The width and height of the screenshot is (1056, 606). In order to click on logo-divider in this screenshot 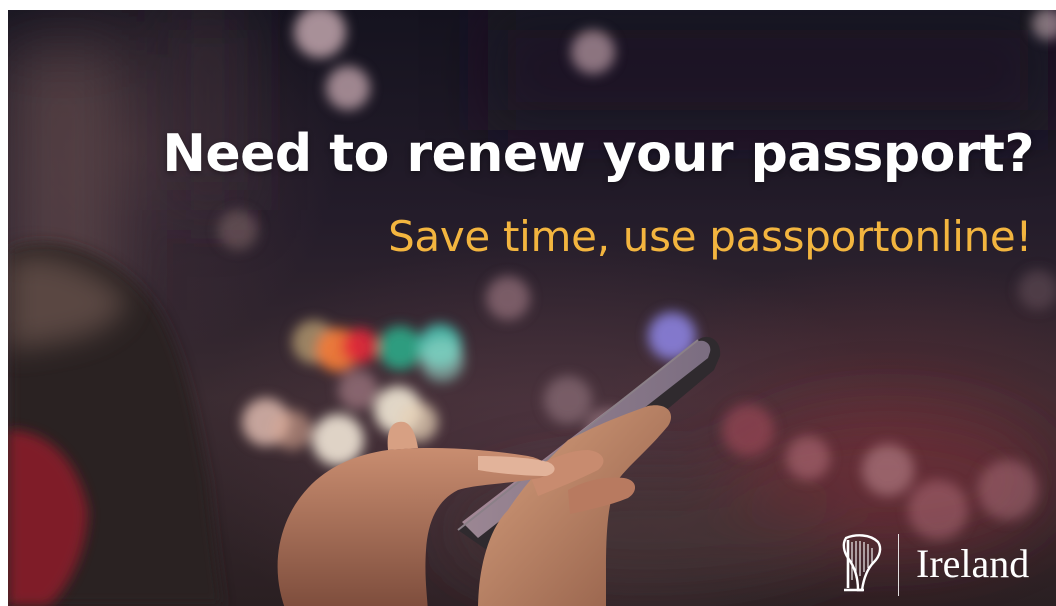, I will do `click(898, 565)`.